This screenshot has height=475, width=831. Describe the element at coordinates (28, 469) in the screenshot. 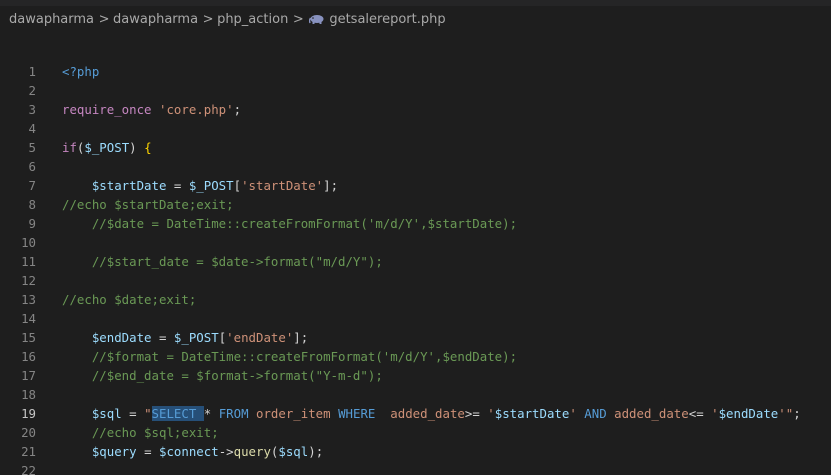

I see `line-number: 22` at that location.